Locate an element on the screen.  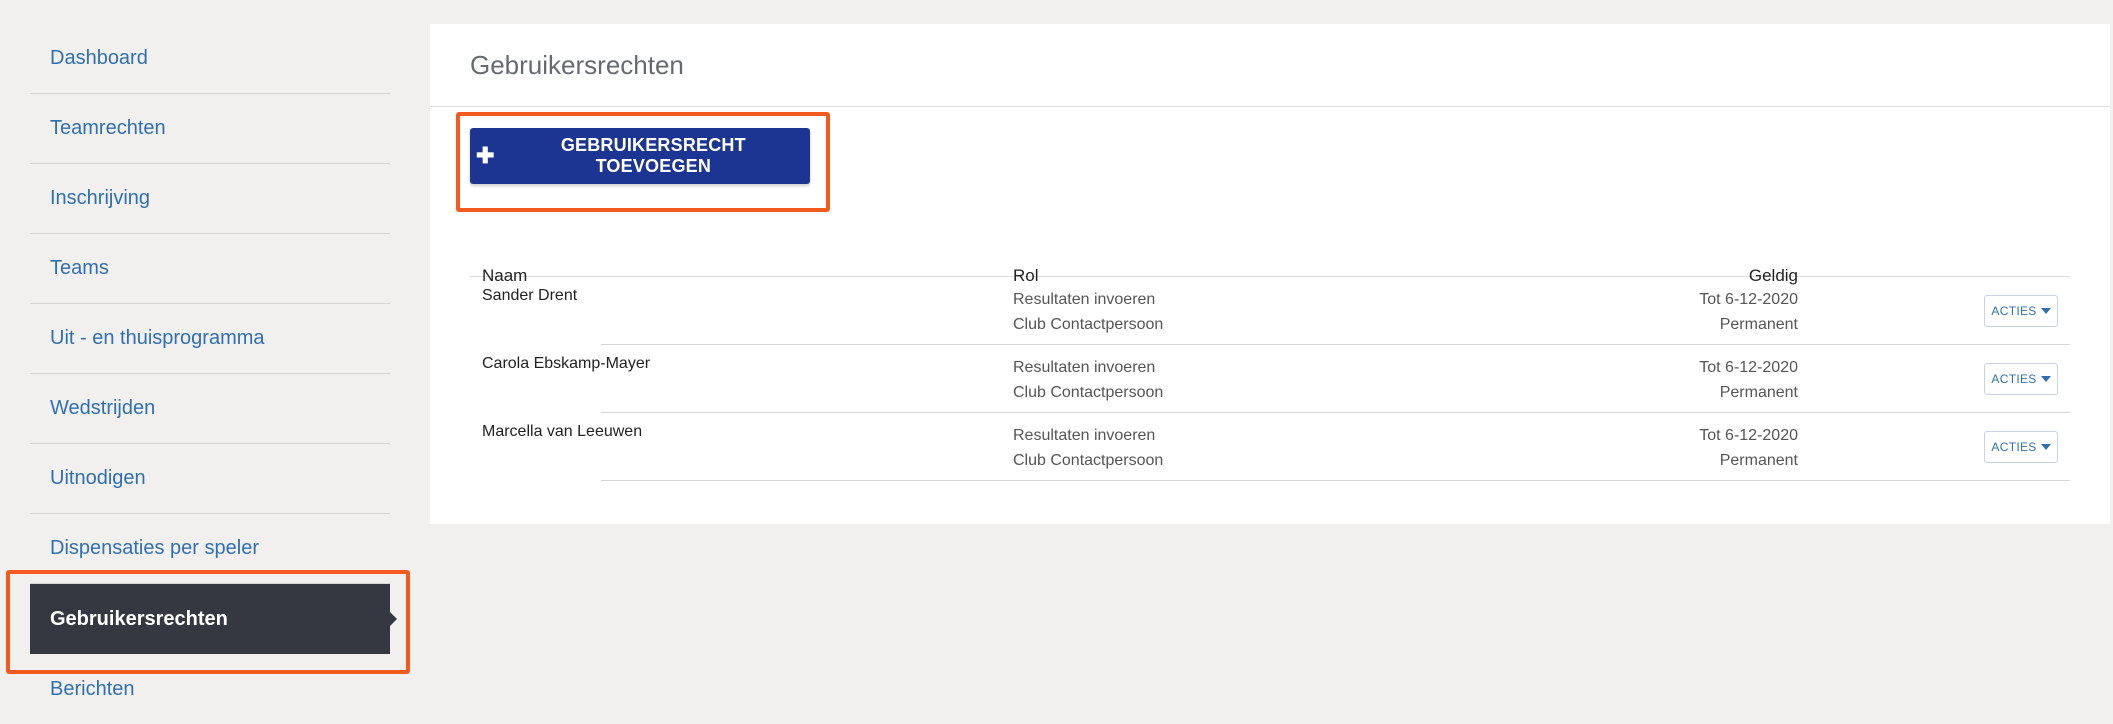
sidebar-item-gebruikersrechten: Gebruikersrechten is located at coordinates (213, 619).